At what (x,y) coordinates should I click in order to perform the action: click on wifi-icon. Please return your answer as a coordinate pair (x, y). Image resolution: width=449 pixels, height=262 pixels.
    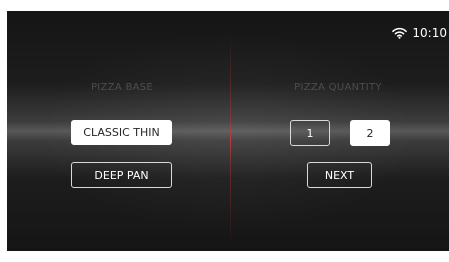
    Looking at the image, I should click on (400, 33).